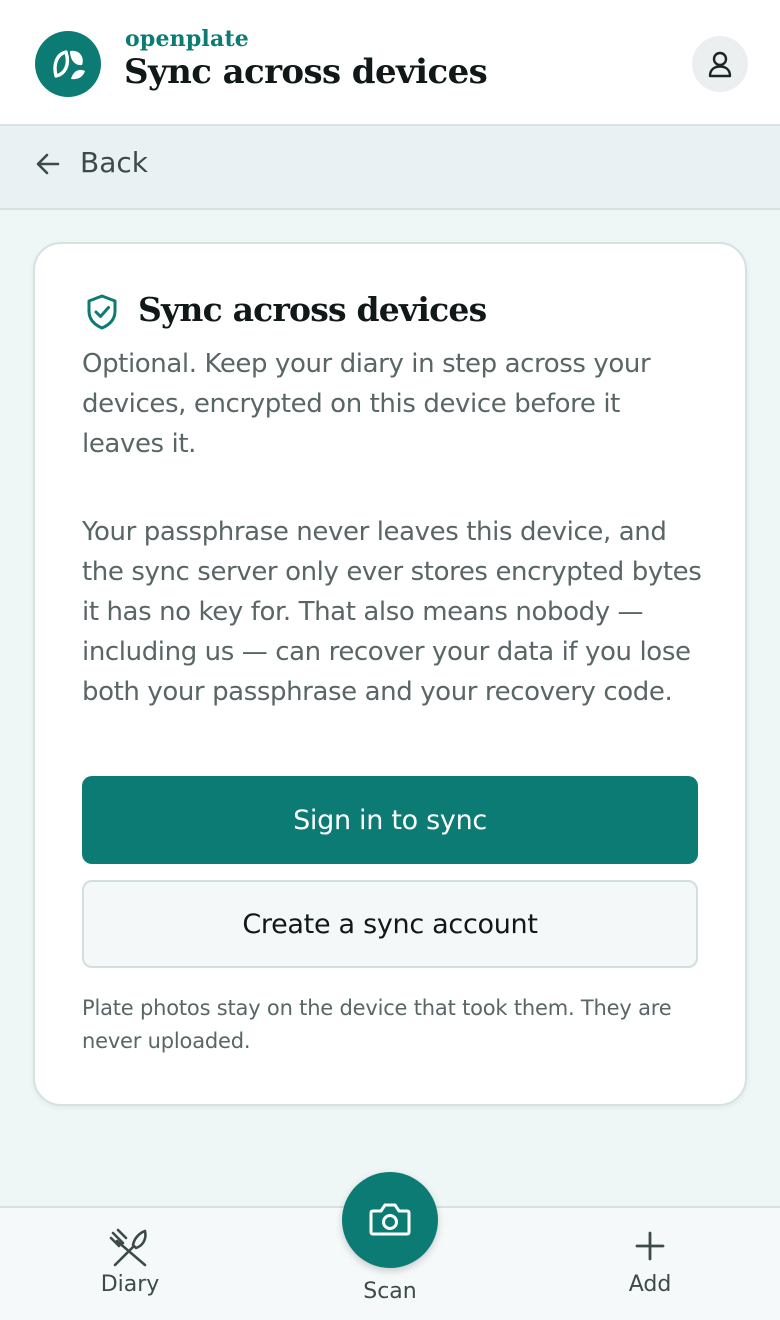  Describe the element at coordinates (187, 39) in the screenshot. I see `brand-name: openplate` at that location.